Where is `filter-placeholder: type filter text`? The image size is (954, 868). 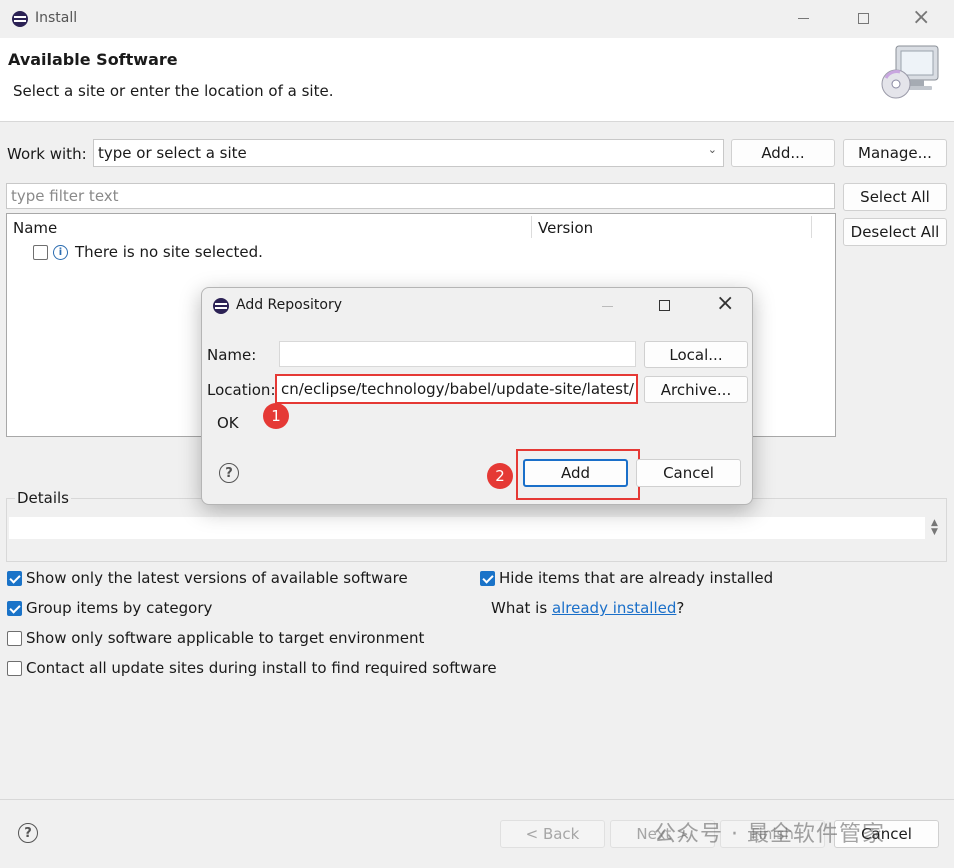 filter-placeholder: type filter text is located at coordinates (65, 196).